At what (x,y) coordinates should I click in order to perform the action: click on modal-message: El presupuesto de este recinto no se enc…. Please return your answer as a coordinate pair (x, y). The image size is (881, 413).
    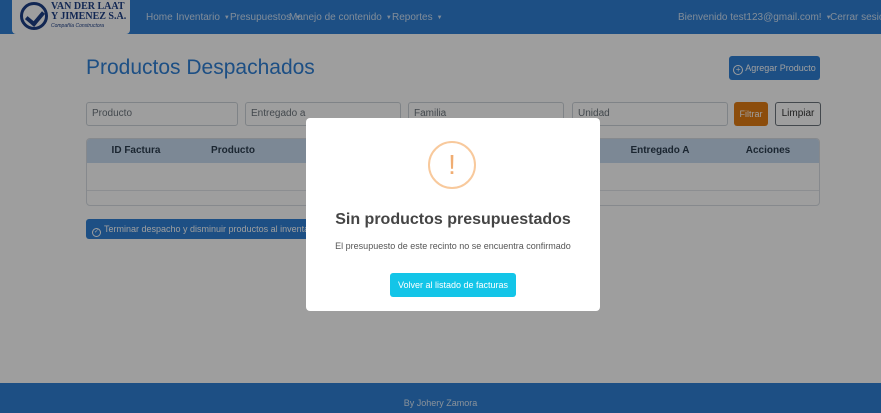
    Looking at the image, I should click on (453, 246).